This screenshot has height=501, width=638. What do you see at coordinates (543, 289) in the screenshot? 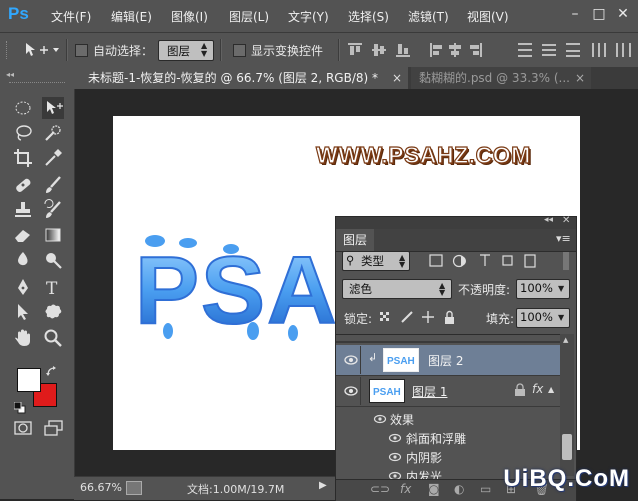
I see `opacity-field: 100% ▼` at bounding box center [543, 289].